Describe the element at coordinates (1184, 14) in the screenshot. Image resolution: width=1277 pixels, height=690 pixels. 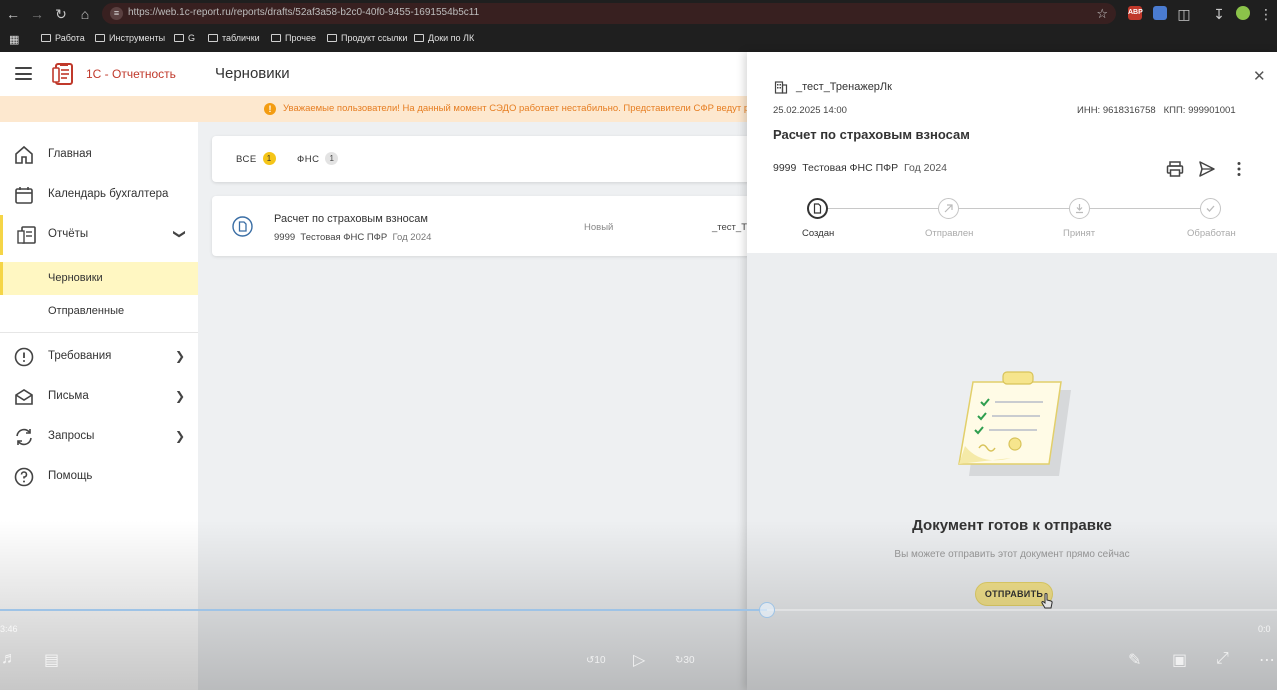
I see `extensions-icon: ◫` at that location.